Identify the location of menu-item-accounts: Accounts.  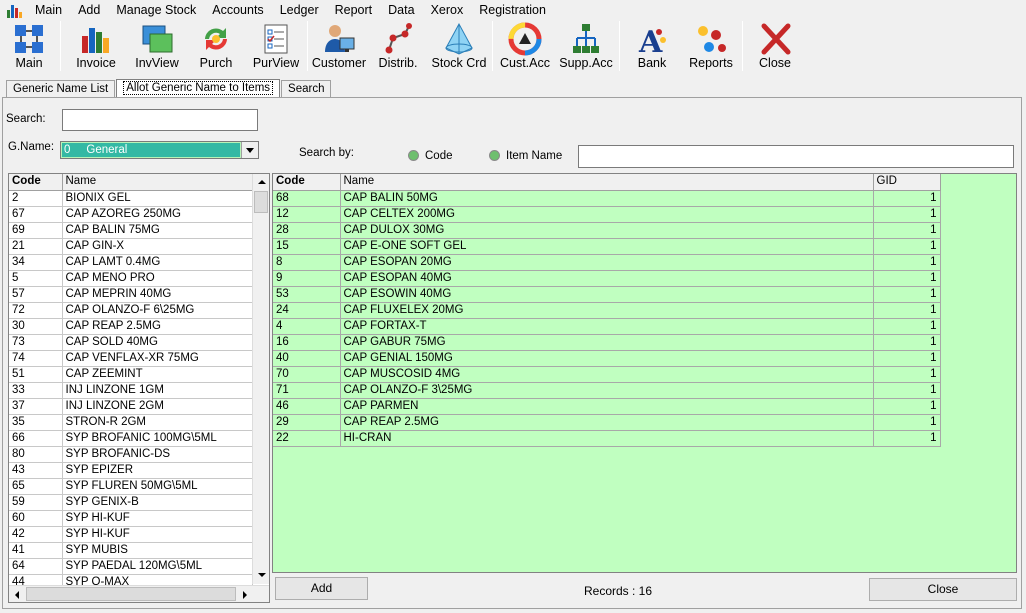
(237, 10).